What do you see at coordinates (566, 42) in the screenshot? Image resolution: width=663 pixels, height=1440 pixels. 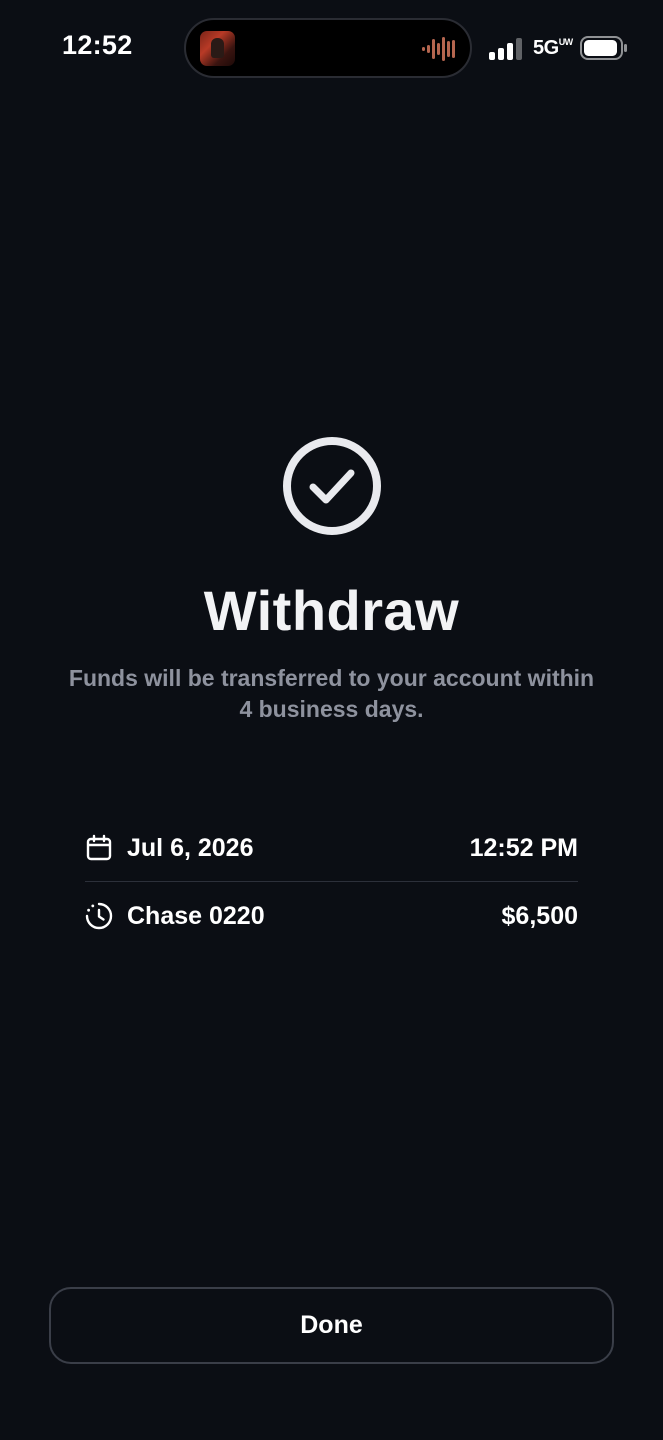 I see `network-badge: UW` at bounding box center [566, 42].